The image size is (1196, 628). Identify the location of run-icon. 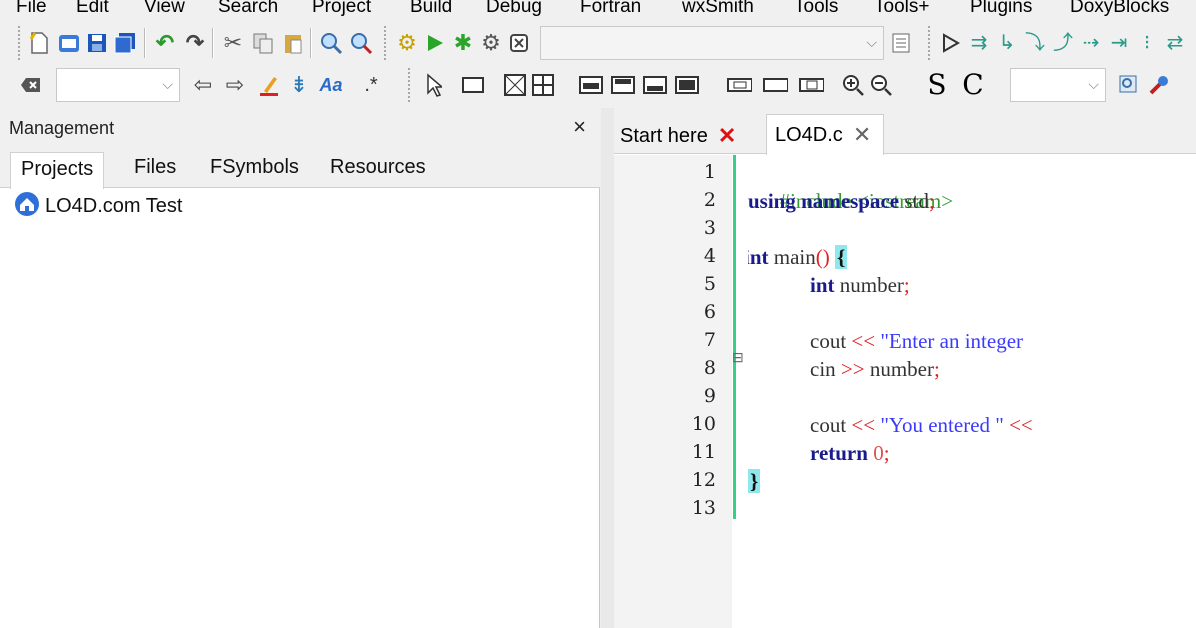
(435, 43).